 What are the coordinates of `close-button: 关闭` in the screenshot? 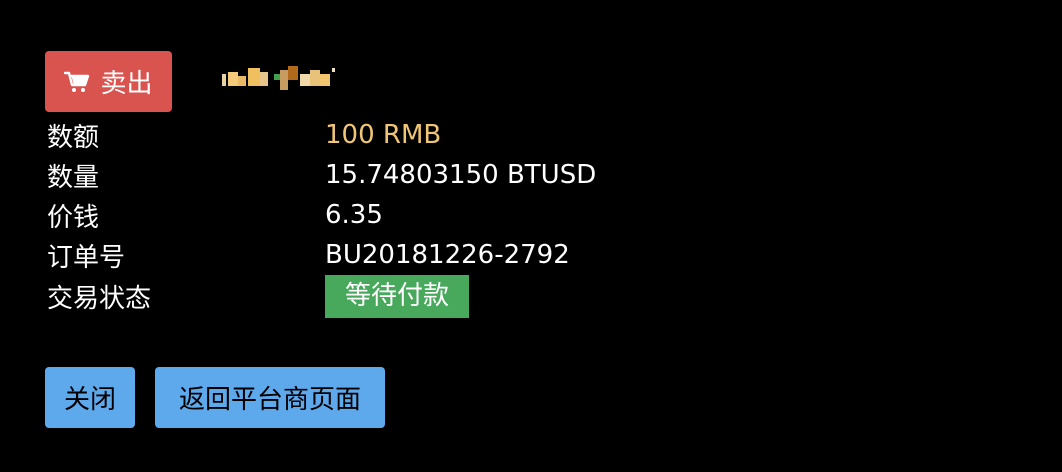 It's located at (90, 397).